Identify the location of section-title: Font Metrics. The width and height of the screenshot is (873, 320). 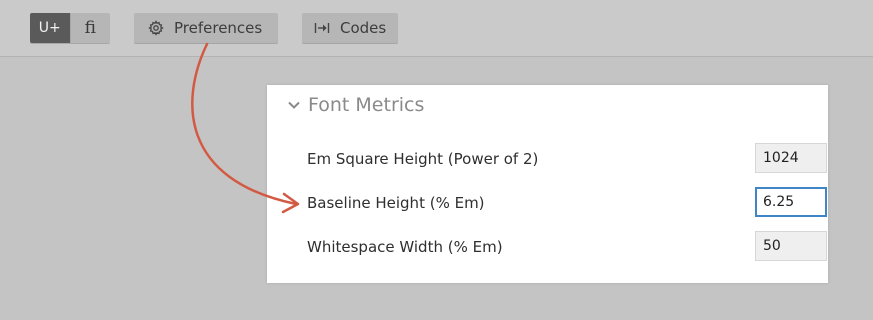
(366, 105).